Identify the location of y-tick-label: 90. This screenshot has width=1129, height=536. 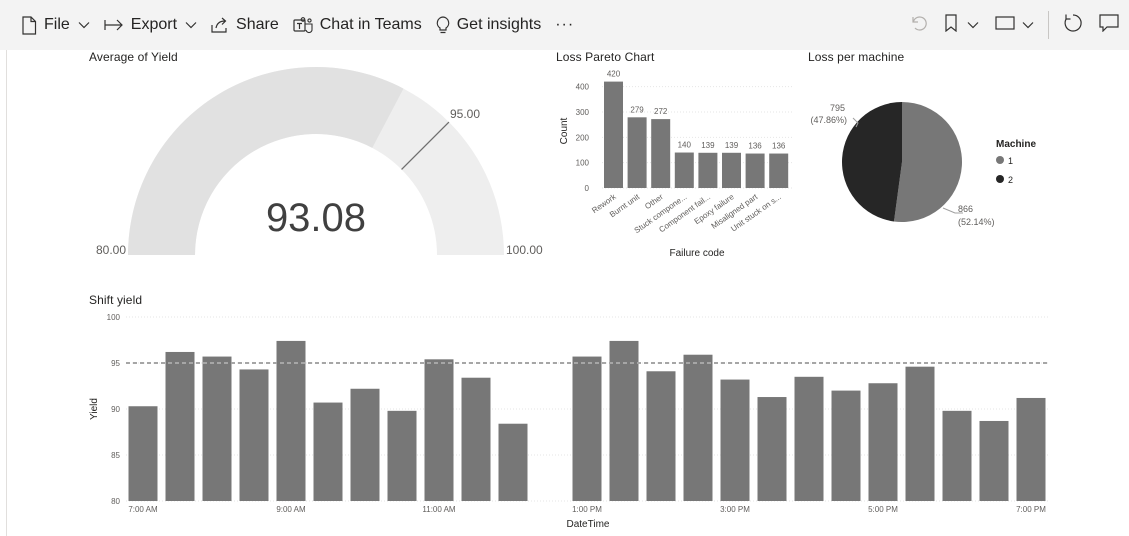
(115, 409).